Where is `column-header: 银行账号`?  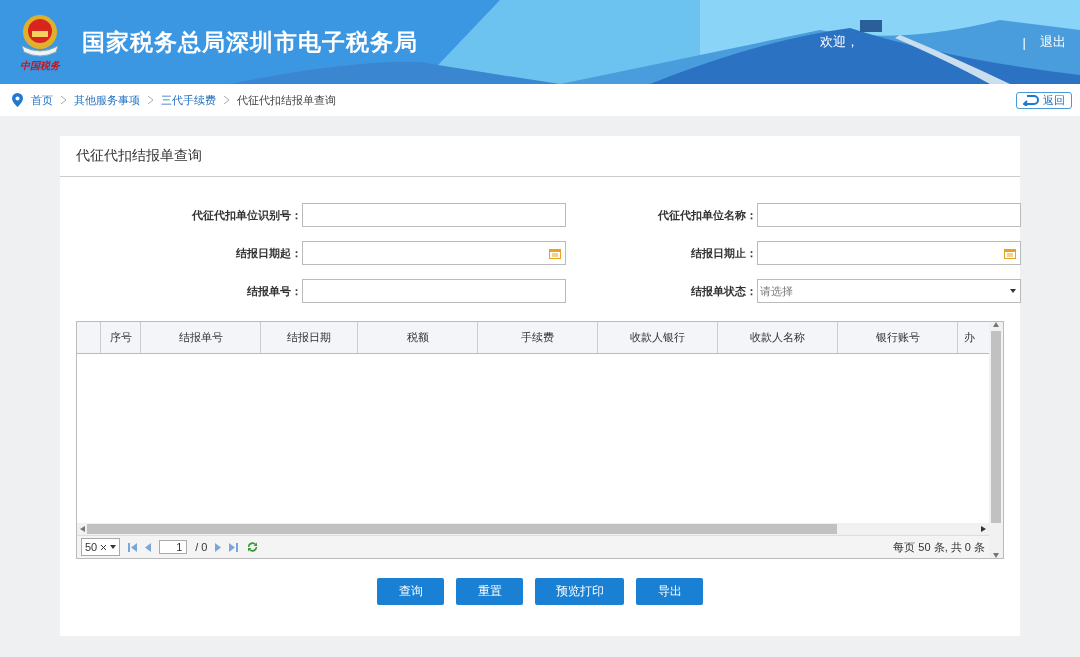 column-header: 银行账号 is located at coordinates (897, 337).